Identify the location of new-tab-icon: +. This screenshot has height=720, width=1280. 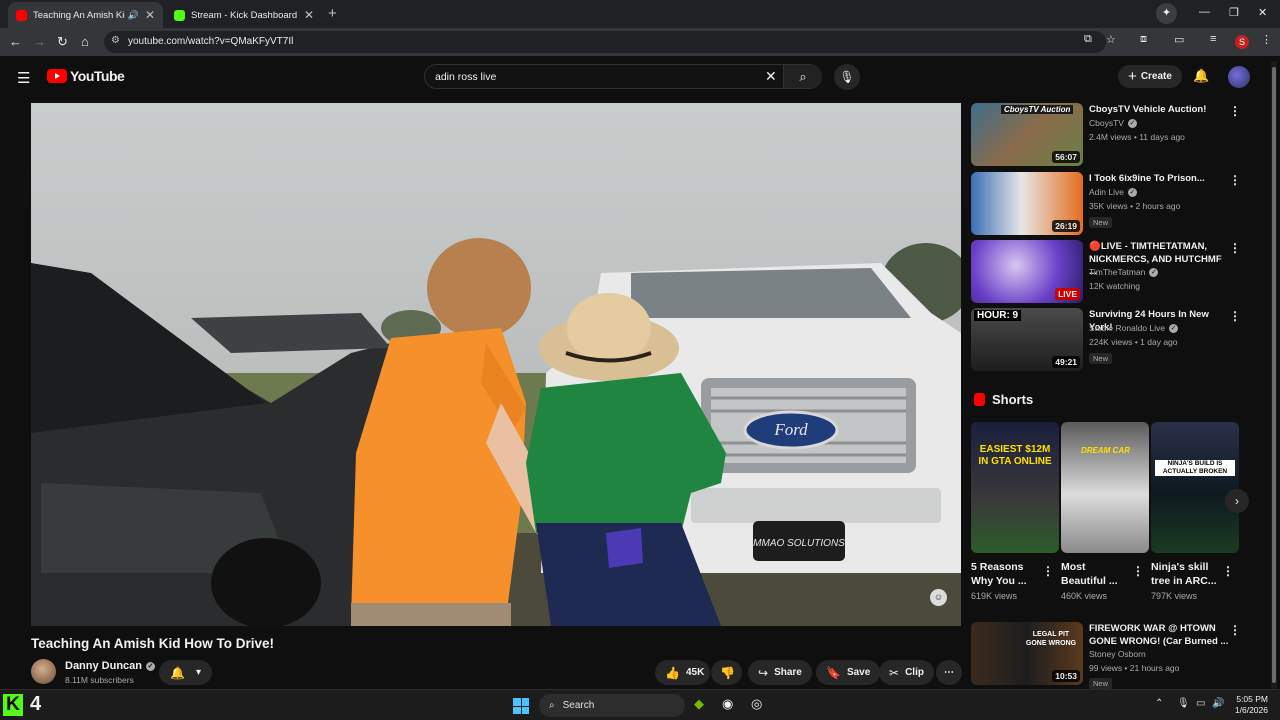
(332, 13).